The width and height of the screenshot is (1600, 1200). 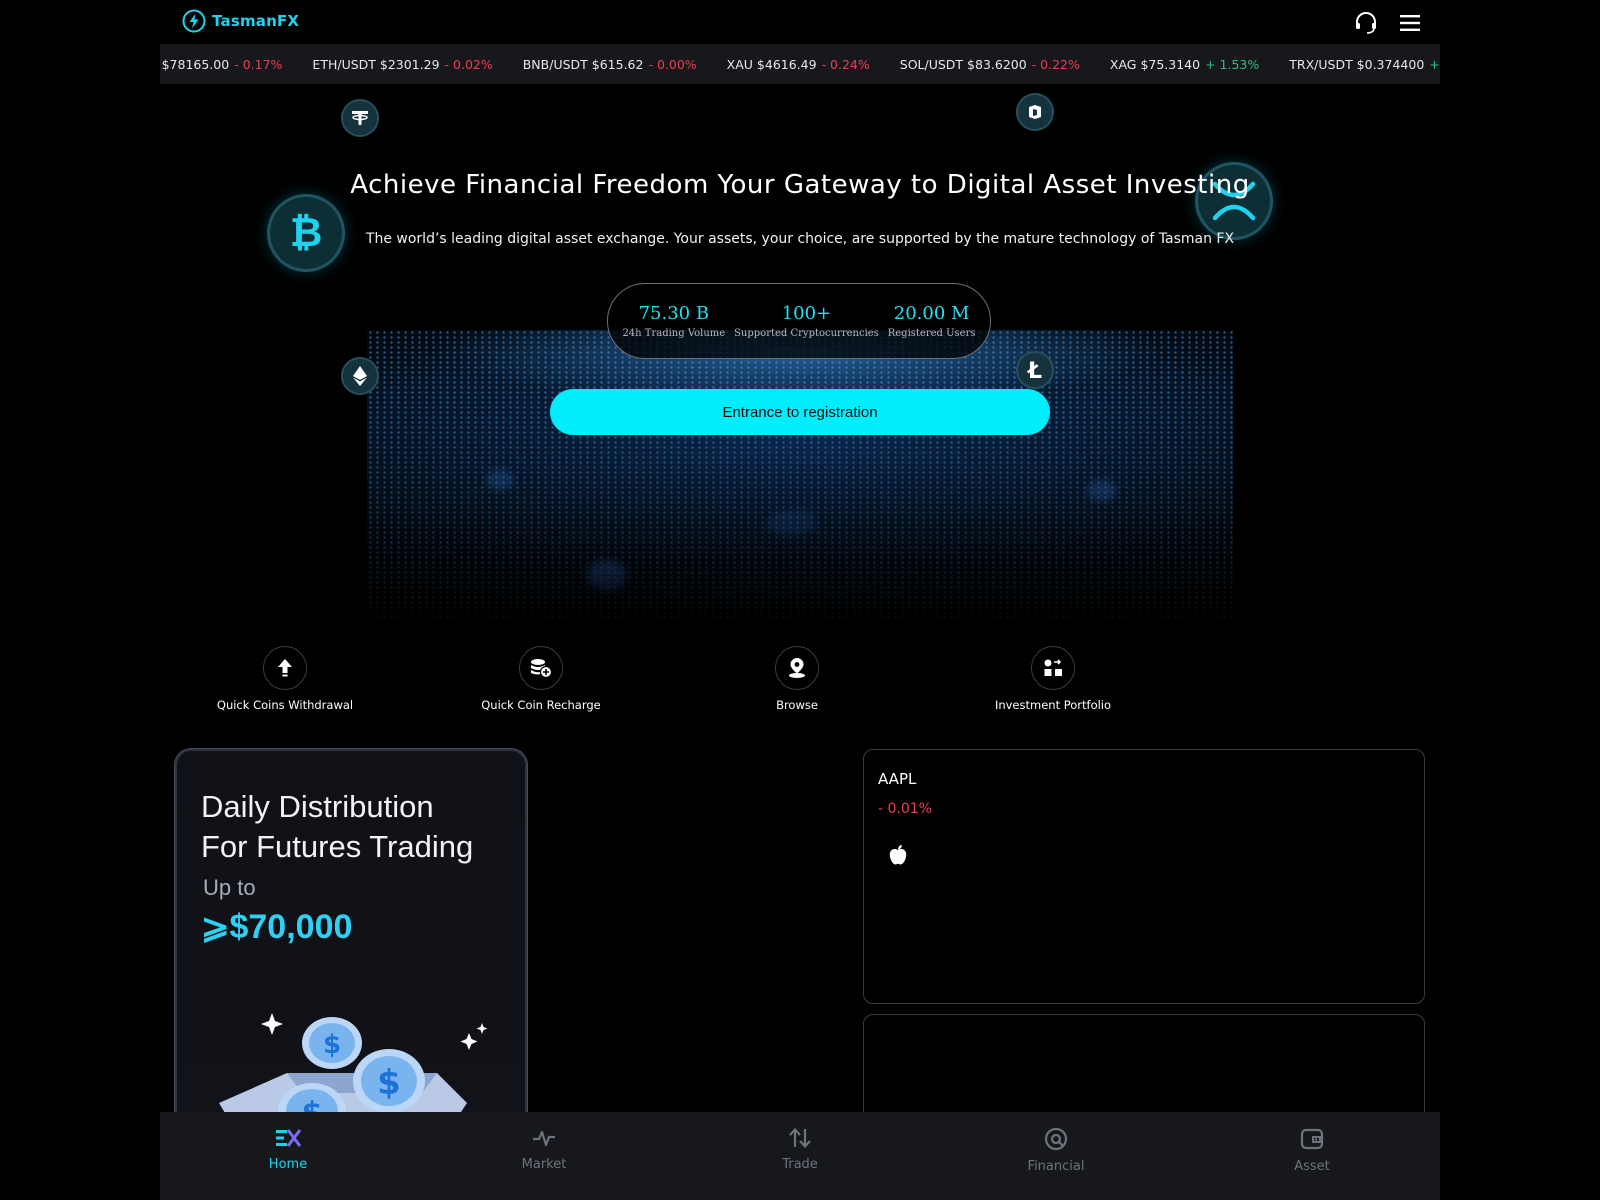 What do you see at coordinates (337, 827) in the screenshot?
I see `promo-headline: Daily Distribution For Futures Trading` at bounding box center [337, 827].